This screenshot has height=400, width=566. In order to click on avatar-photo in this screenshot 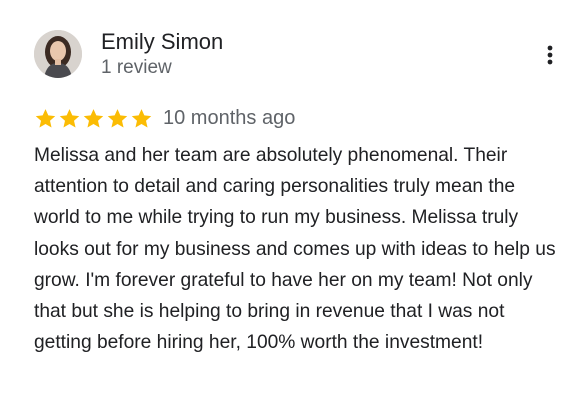, I will do `click(58, 54)`.